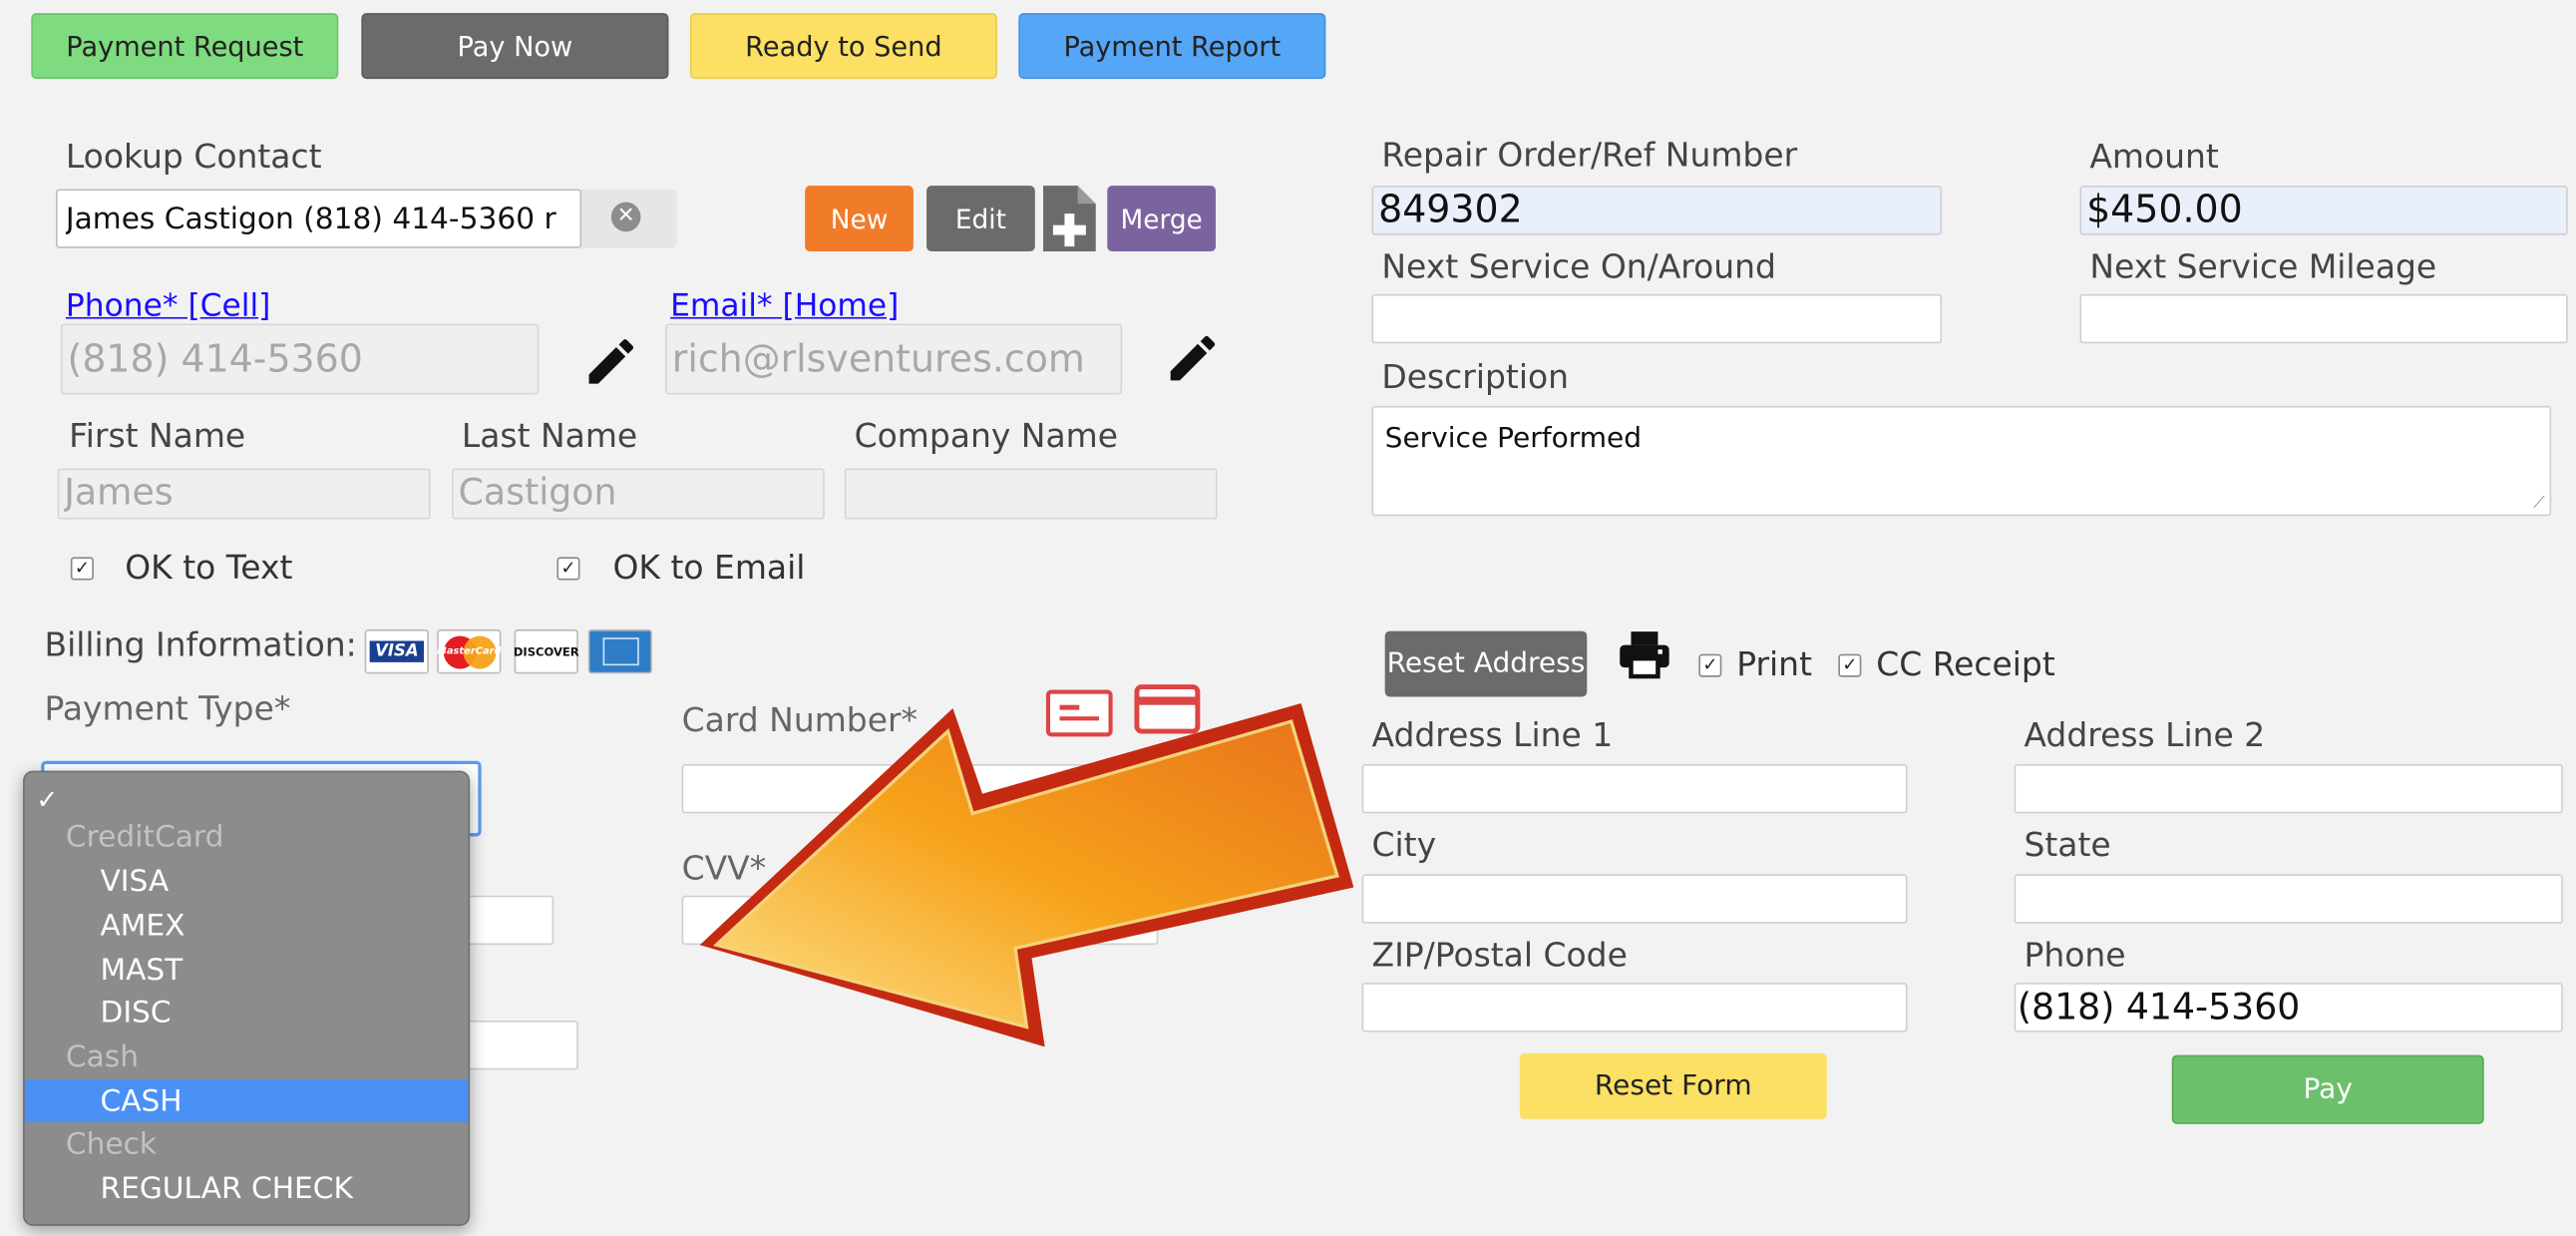 The image size is (2576, 1236). I want to click on first-name-field: James, so click(244, 494).